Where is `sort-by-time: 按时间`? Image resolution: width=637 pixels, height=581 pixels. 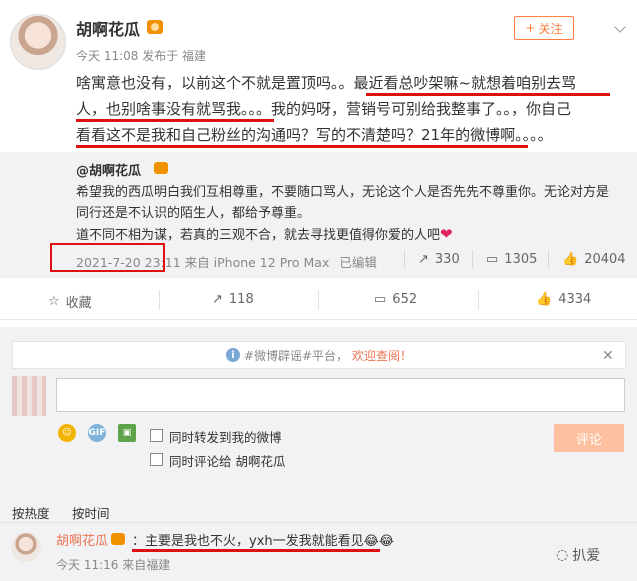 sort-by-time: 按时间 is located at coordinates (91, 512).